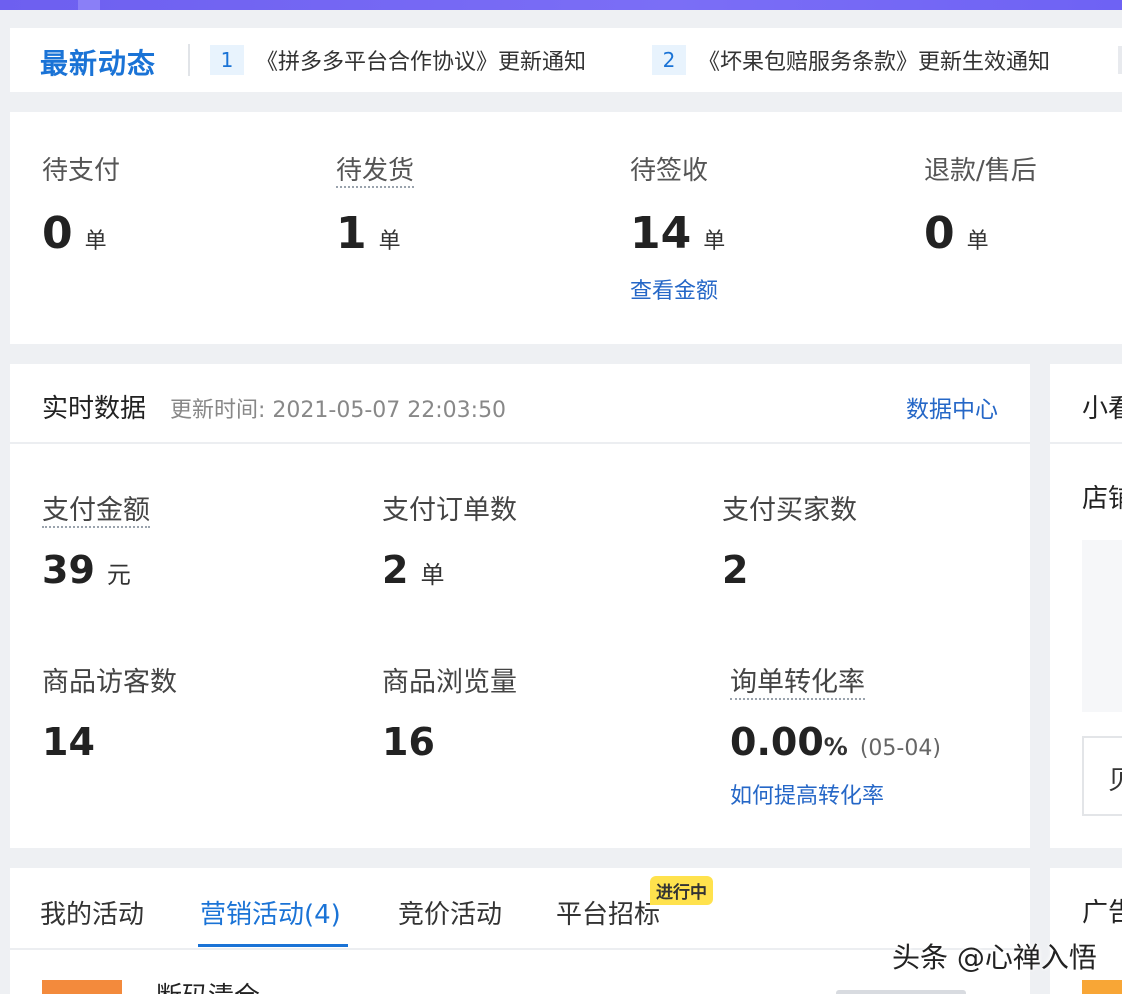  Describe the element at coordinates (789, 540) in the screenshot. I see `stat-payment-buyers: 支付买家数 2` at that location.